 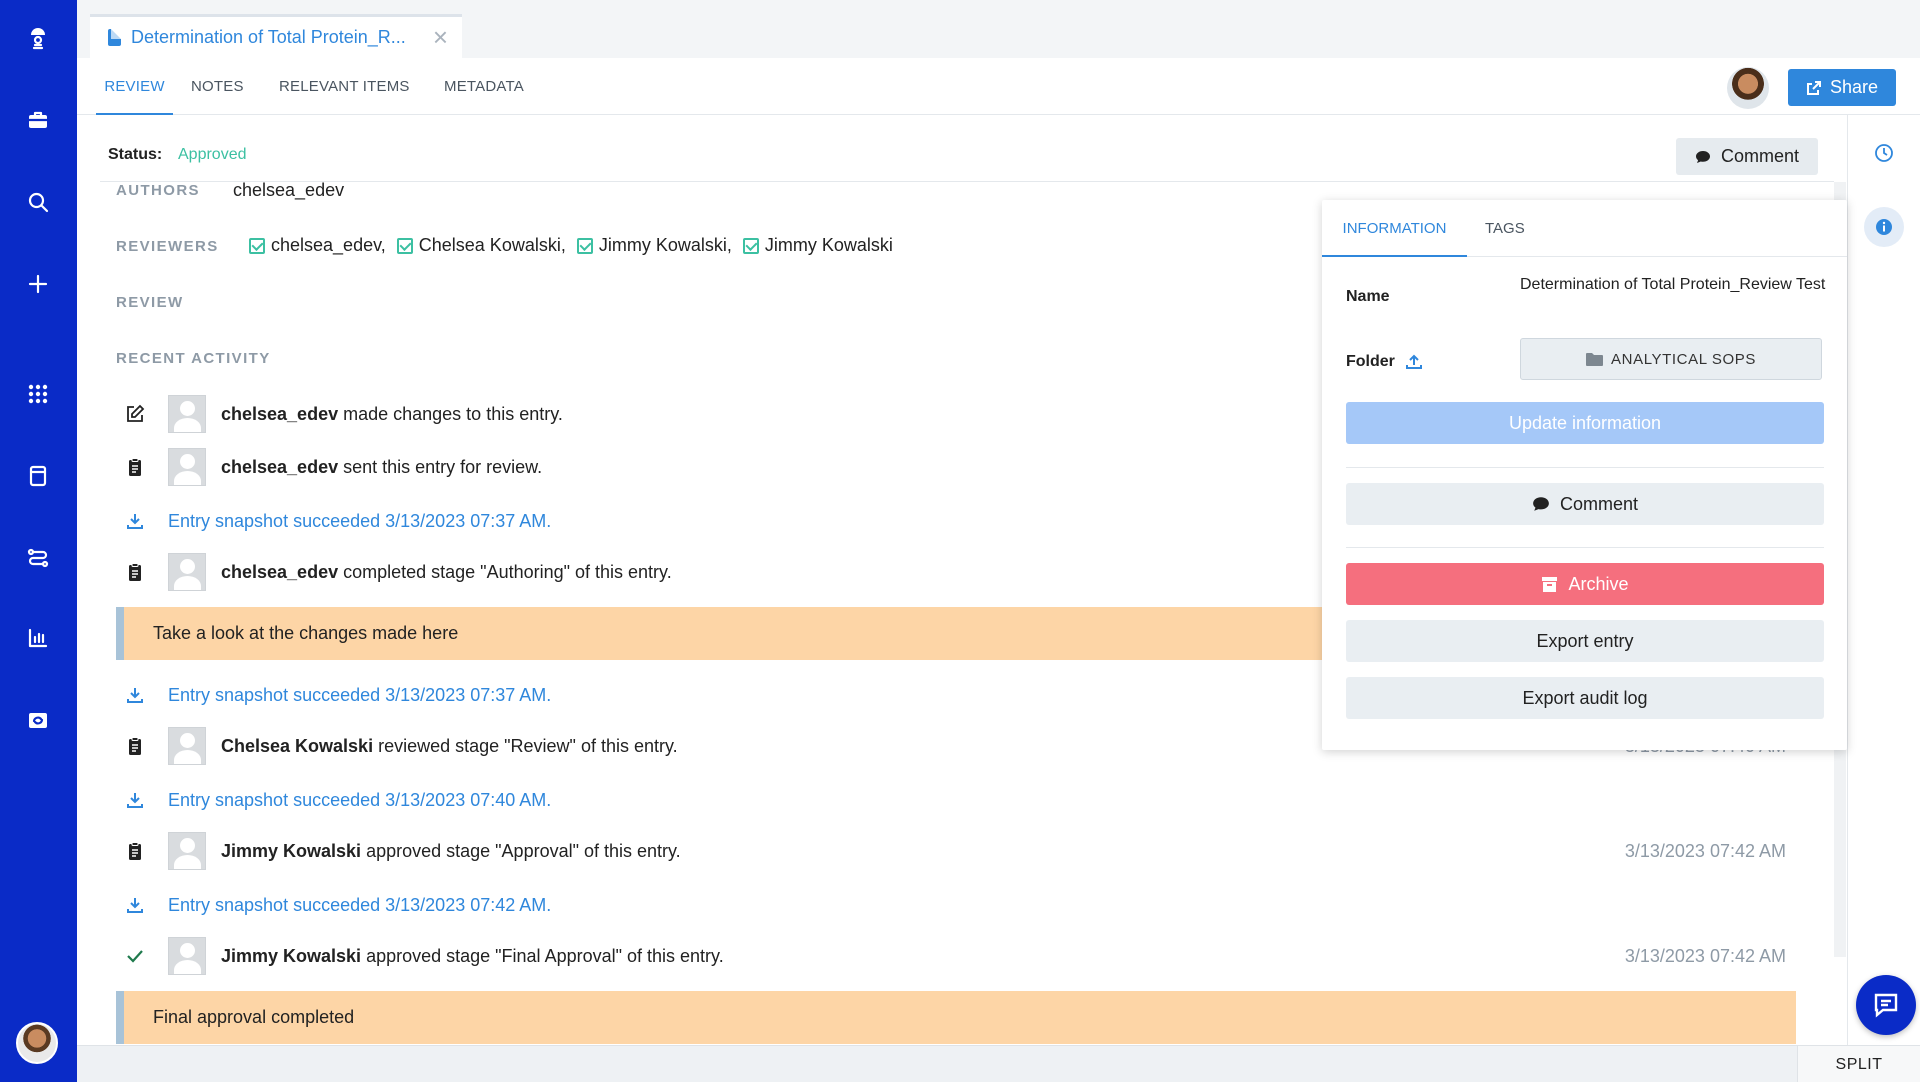 What do you see at coordinates (1414, 362) in the screenshot?
I see `upload-icon` at bounding box center [1414, 362].